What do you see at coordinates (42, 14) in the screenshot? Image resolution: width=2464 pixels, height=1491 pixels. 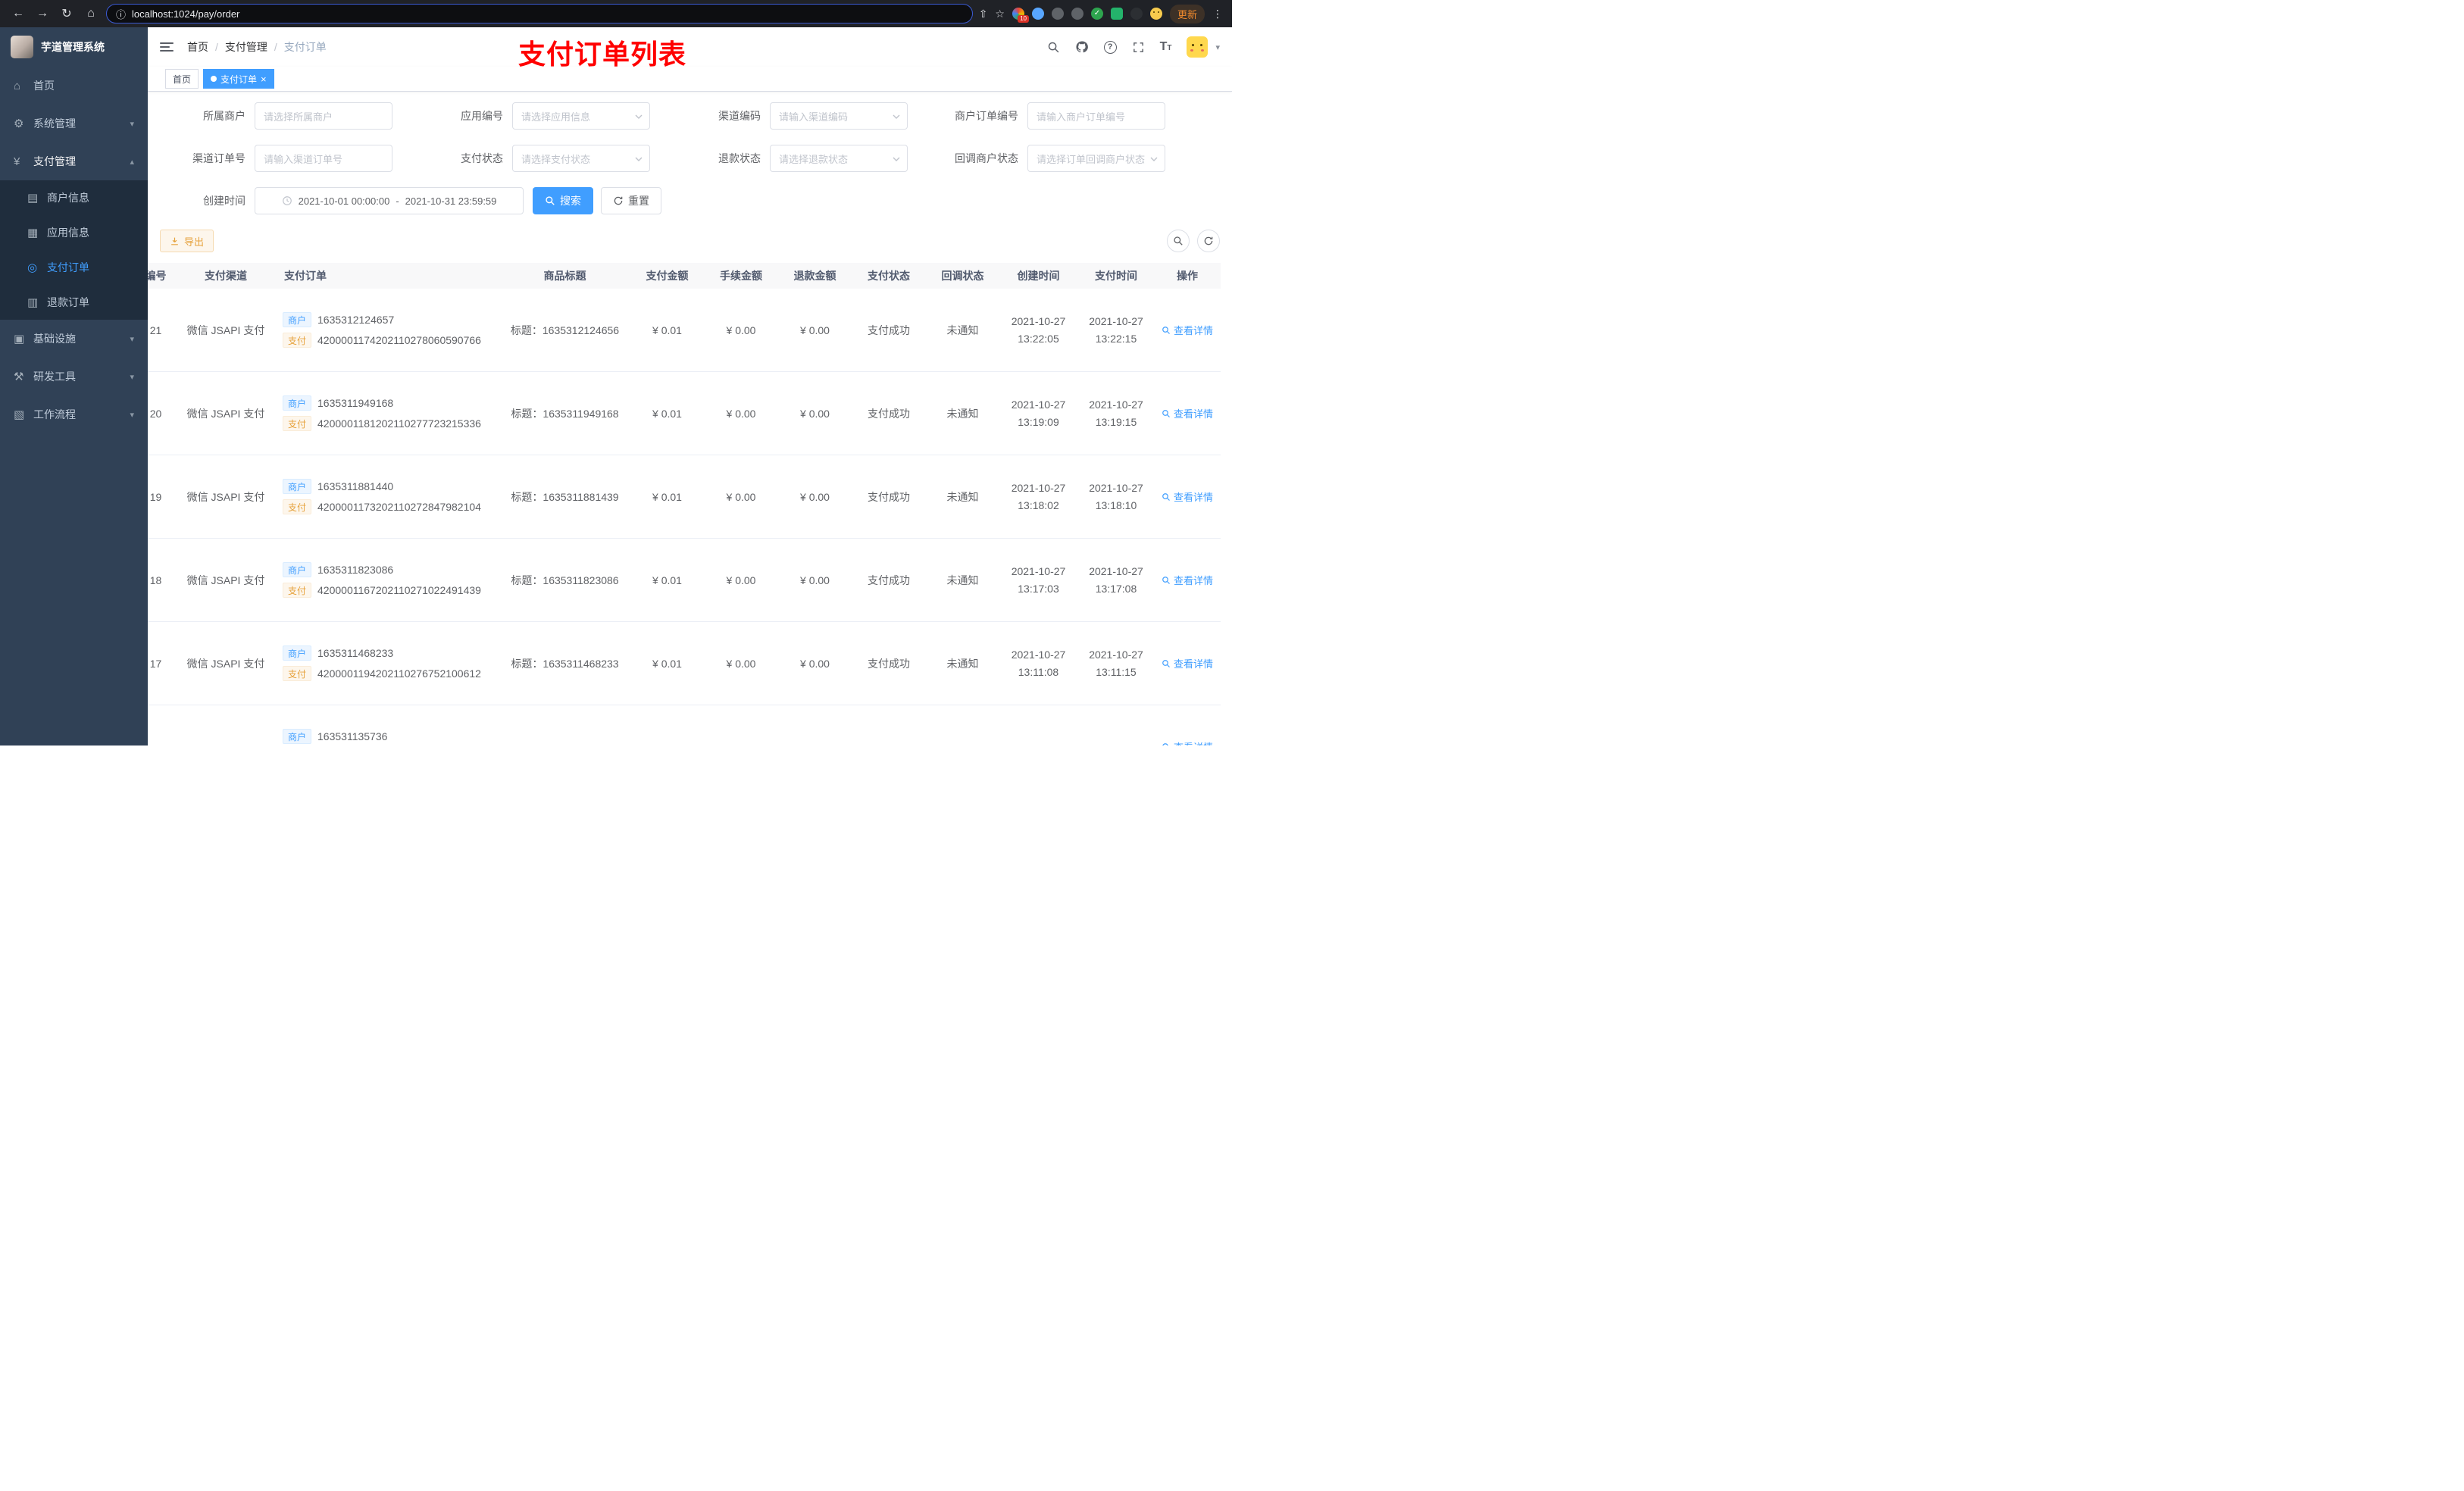 I see `browser-forward-button: →` at bounding box center [42, 14].